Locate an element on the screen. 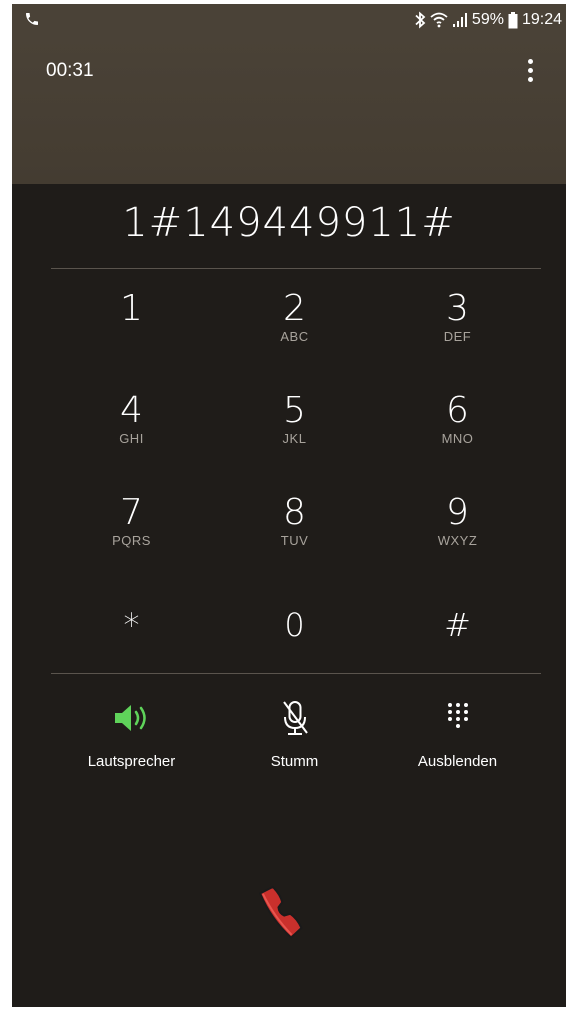  status-bar: 59% 19:24 is located at coordinates (289, 20).